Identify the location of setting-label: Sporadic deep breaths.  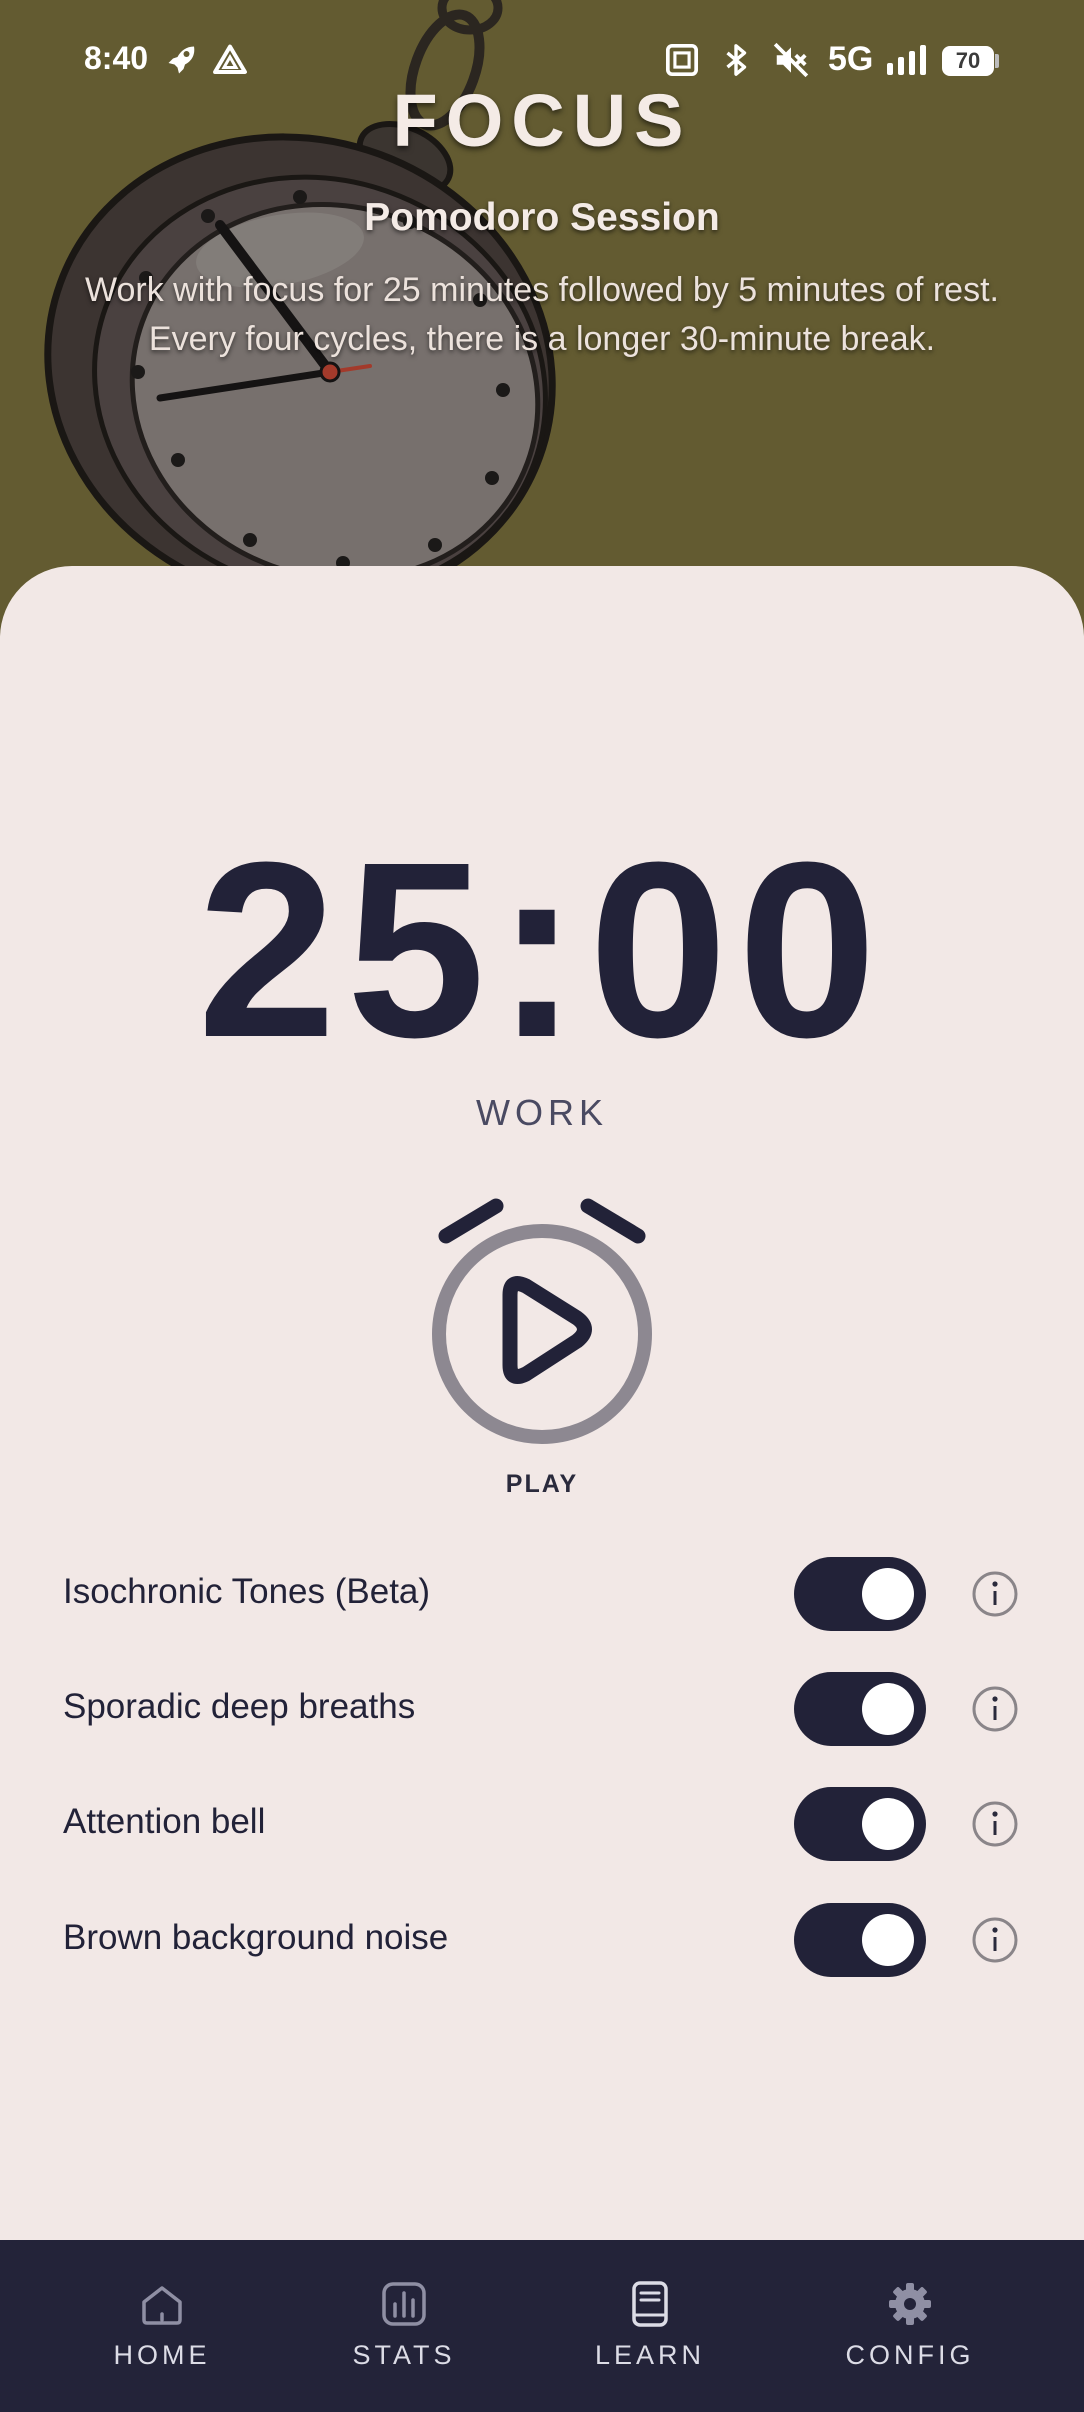
(239, 1706).